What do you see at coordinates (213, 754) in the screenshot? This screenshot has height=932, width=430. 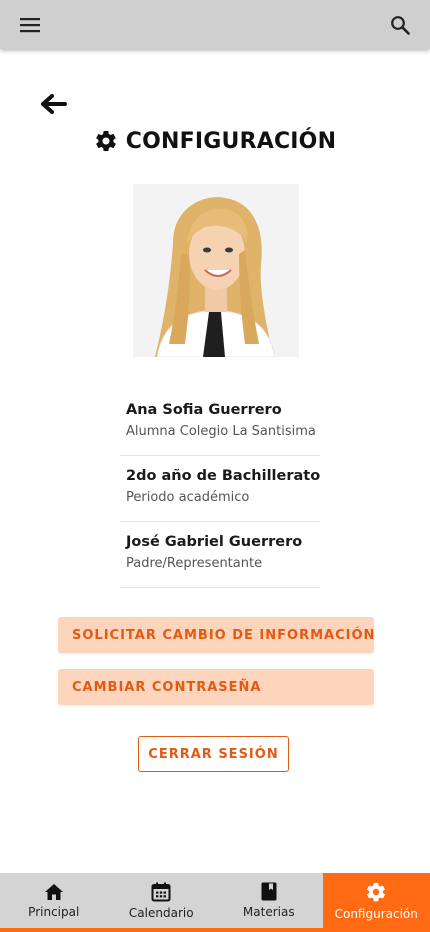 I see `logout-button: CERRAR SESIÓN` at bounding box center [213, 754].